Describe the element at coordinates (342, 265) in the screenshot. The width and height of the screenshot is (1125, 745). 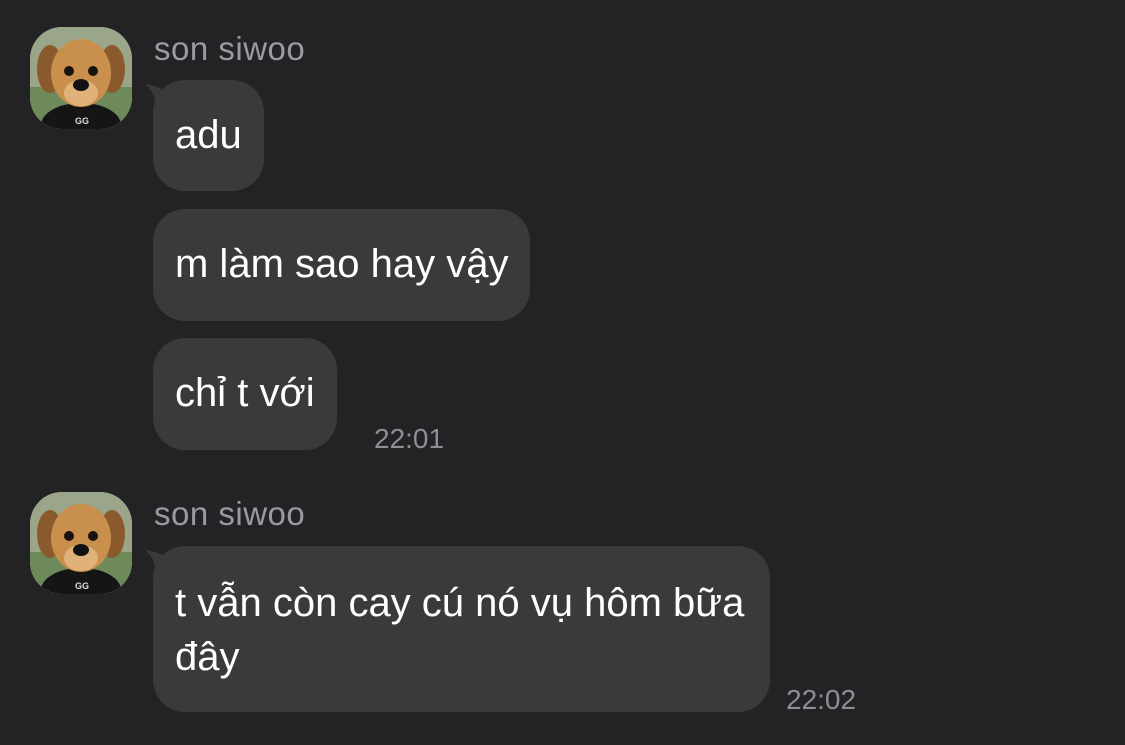
I see `message-bubble: m làm sao hay vậy` at that location.